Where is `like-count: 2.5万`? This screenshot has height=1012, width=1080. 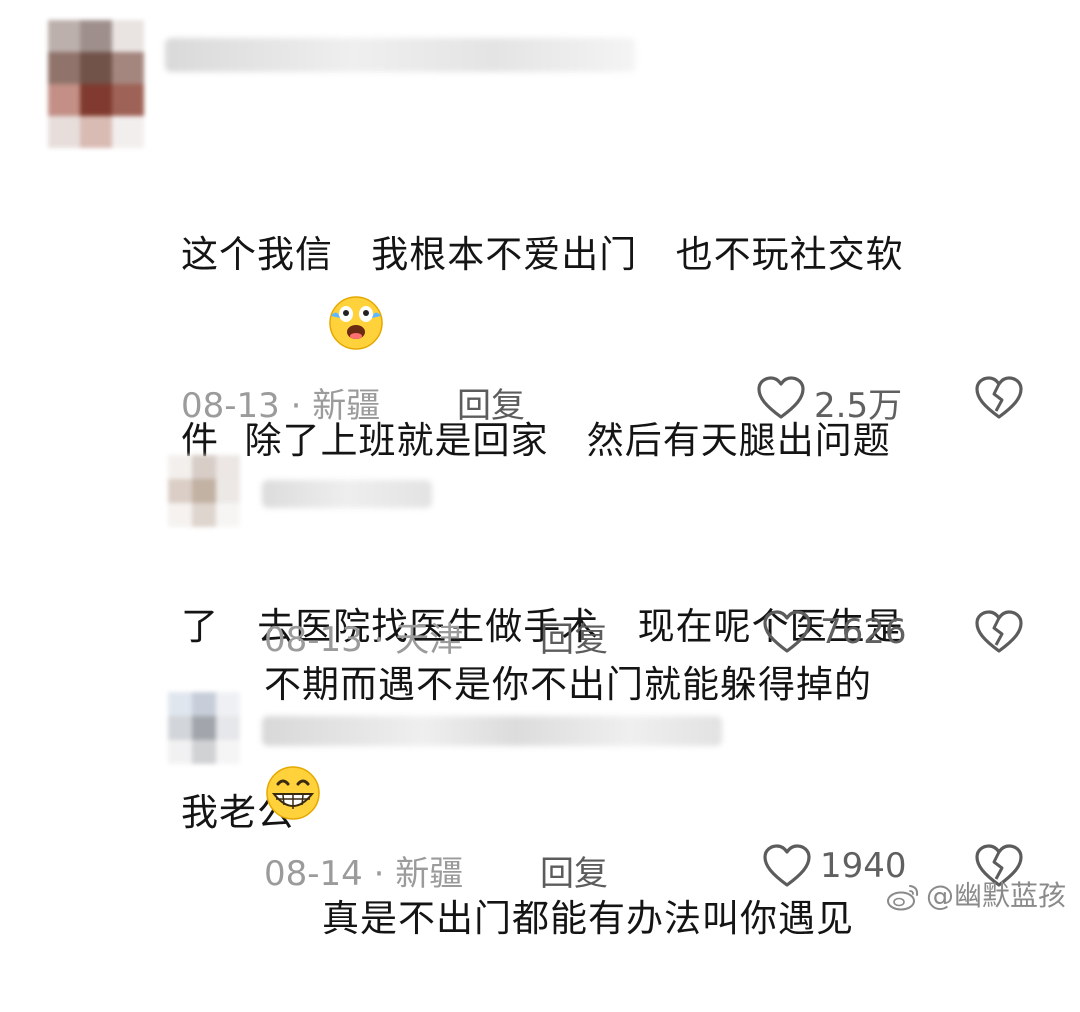 like-count: 2.5万 is located at coordinates (858, 406).